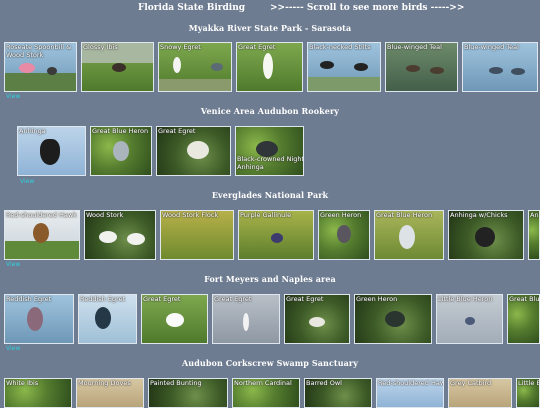 This screenshot has width=540, height=408. Describe the element at coordinates (528, 383) in the screenshot. I see `photo-caption: Little Blue` at that location.